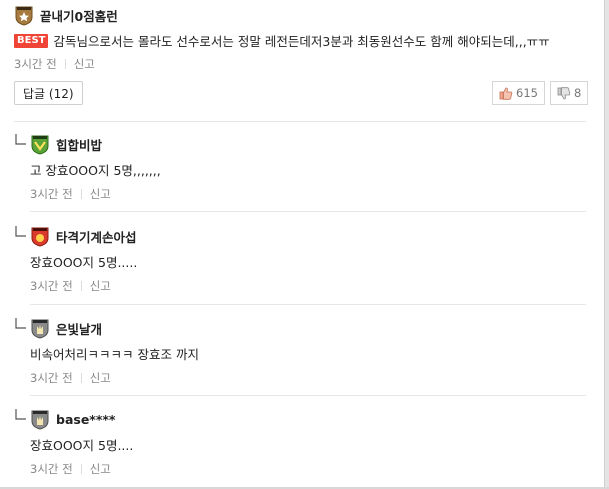 The image size is (609, 489). Describe the element at coordinates (114, 354) in the screenshot. I see `reply-text: 비속어처리ㅋㅋㅋㅋ 장효조 까지` at that location.